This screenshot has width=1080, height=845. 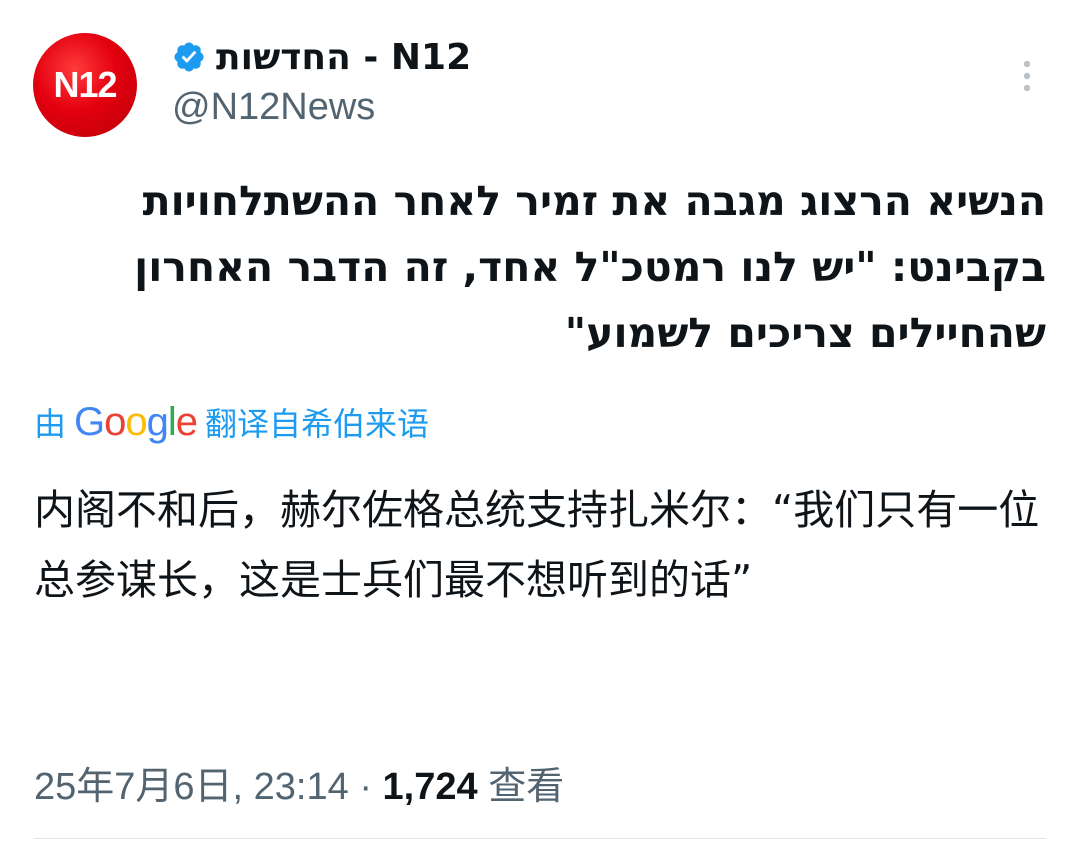 I want to click on translation-prefix: 由, so click(x=50, y=424).